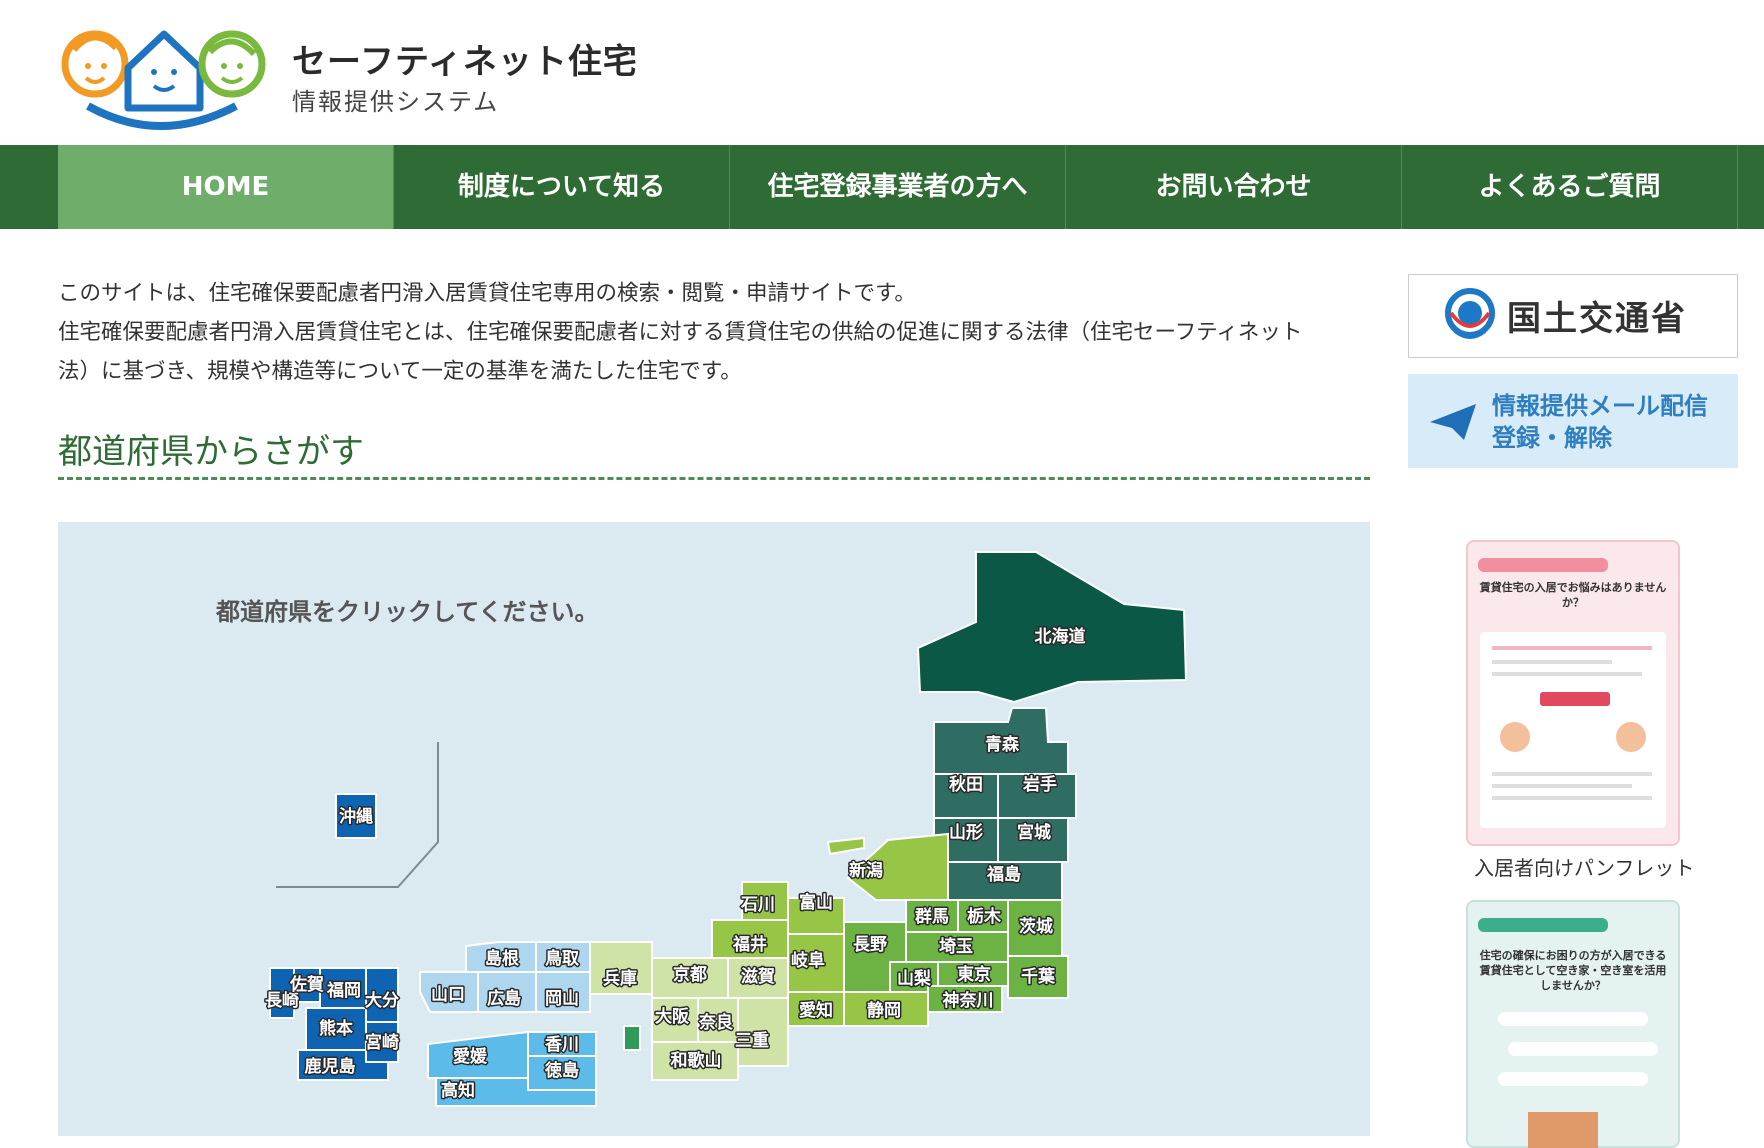 Image resolution: width=1764 pixels, height=1148 pixels. I want to click on pref-label-tokyo: 東京, so click(974, 974).